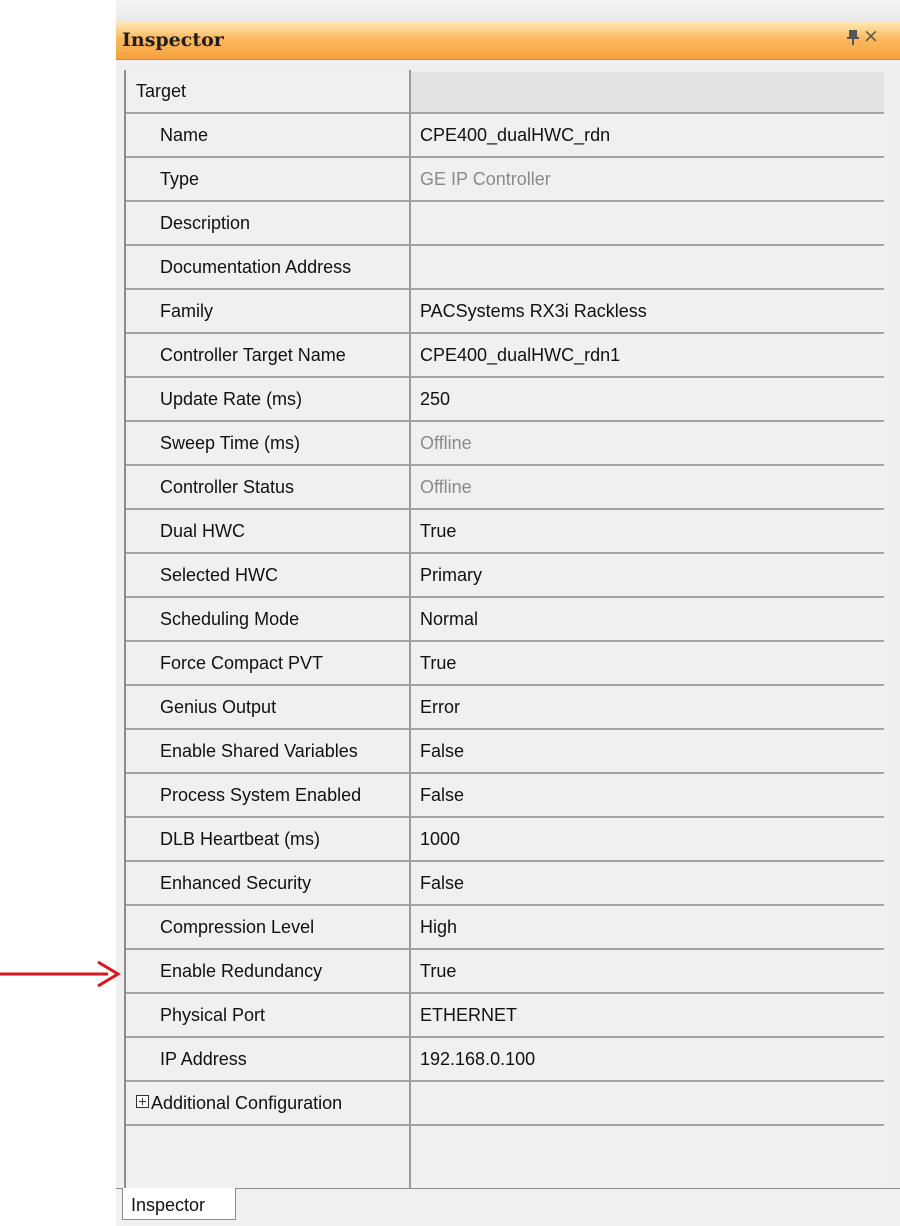  I want to click on property-value: GE IP Controller, so click(485, 179).